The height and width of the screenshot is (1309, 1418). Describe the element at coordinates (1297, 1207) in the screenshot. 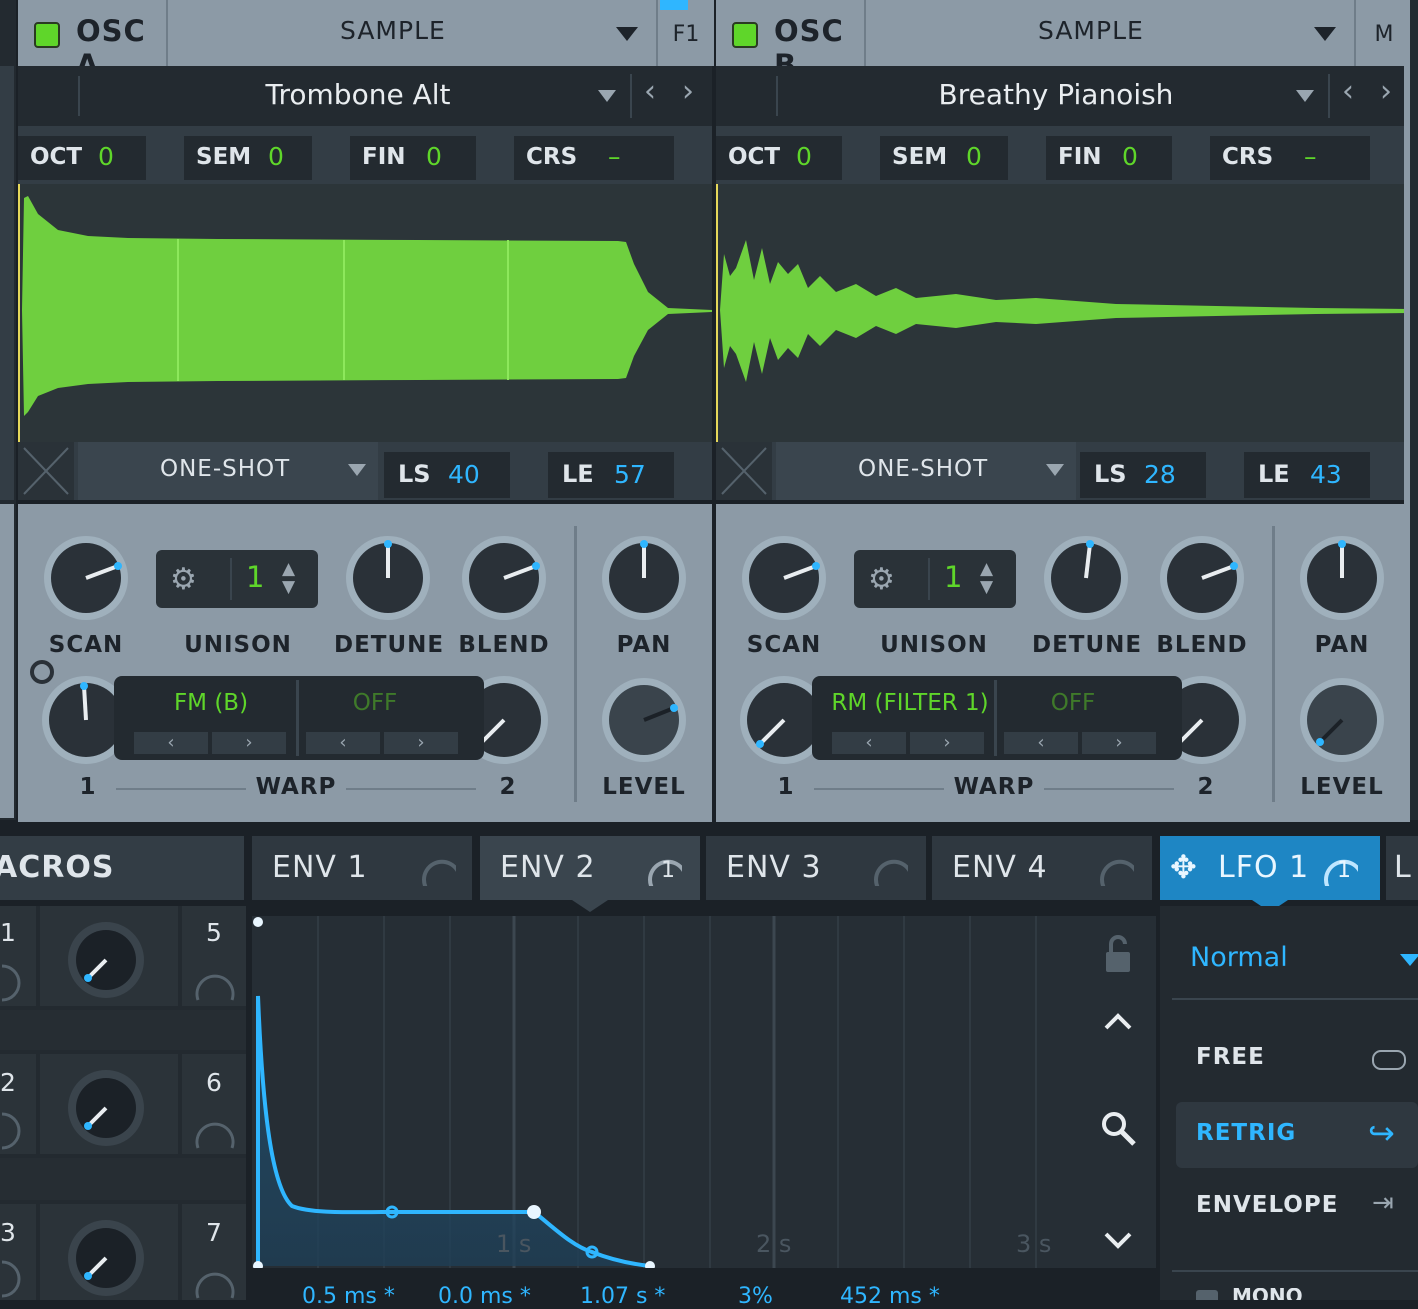

I see `lfo-envelope-option: ENVELOPE ⇥` at that location.